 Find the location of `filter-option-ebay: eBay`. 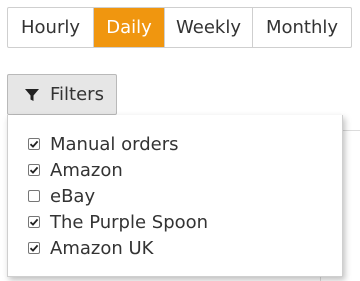

filter-option-ebay: eBay is located at coordinates (118, 196).